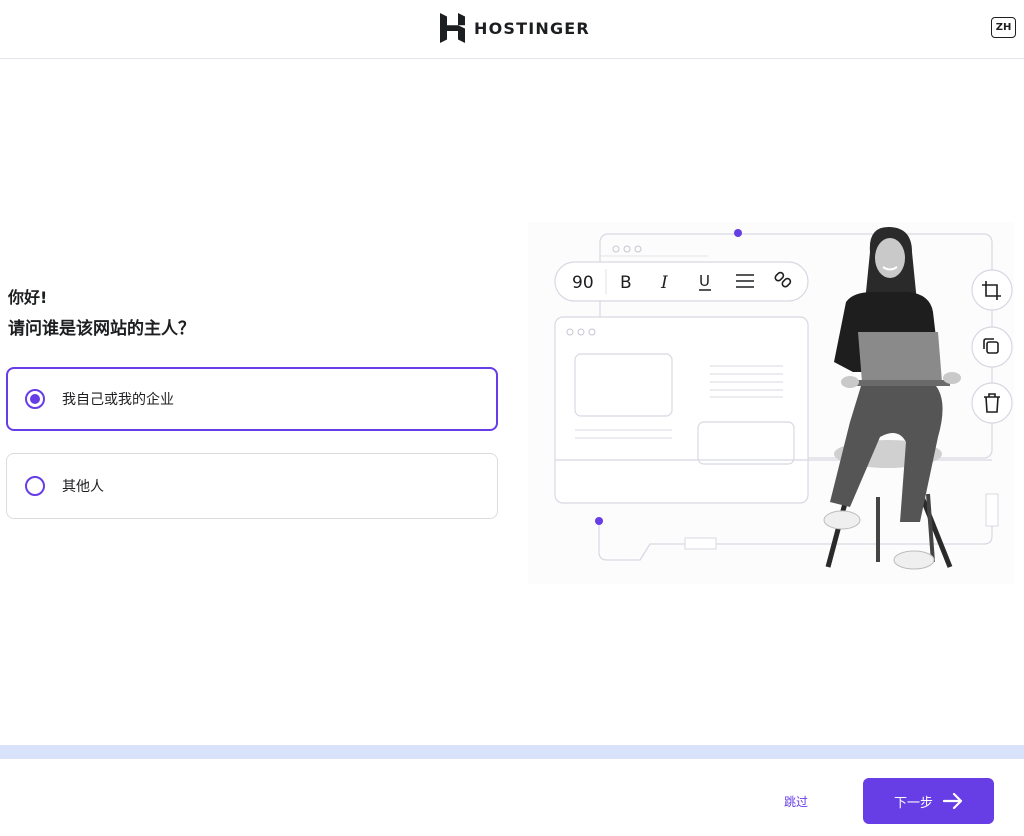 The width and height of the screenshot is (1024, 836). Describe the element at coordinates (83, 487) in the screenshot. I see `option-label: 其他人` at that location.